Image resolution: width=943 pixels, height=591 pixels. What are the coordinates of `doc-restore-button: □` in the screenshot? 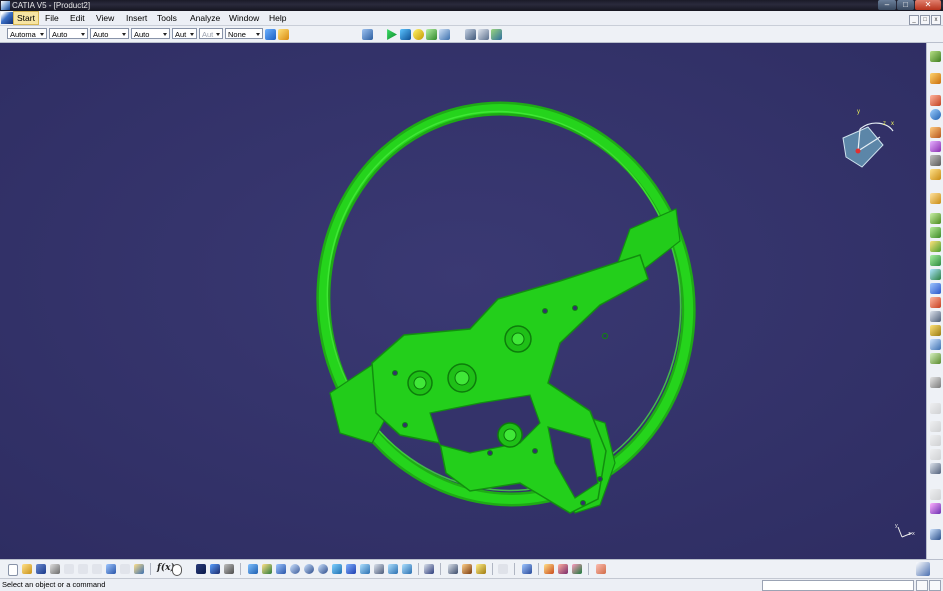 It's located at (925, 20).